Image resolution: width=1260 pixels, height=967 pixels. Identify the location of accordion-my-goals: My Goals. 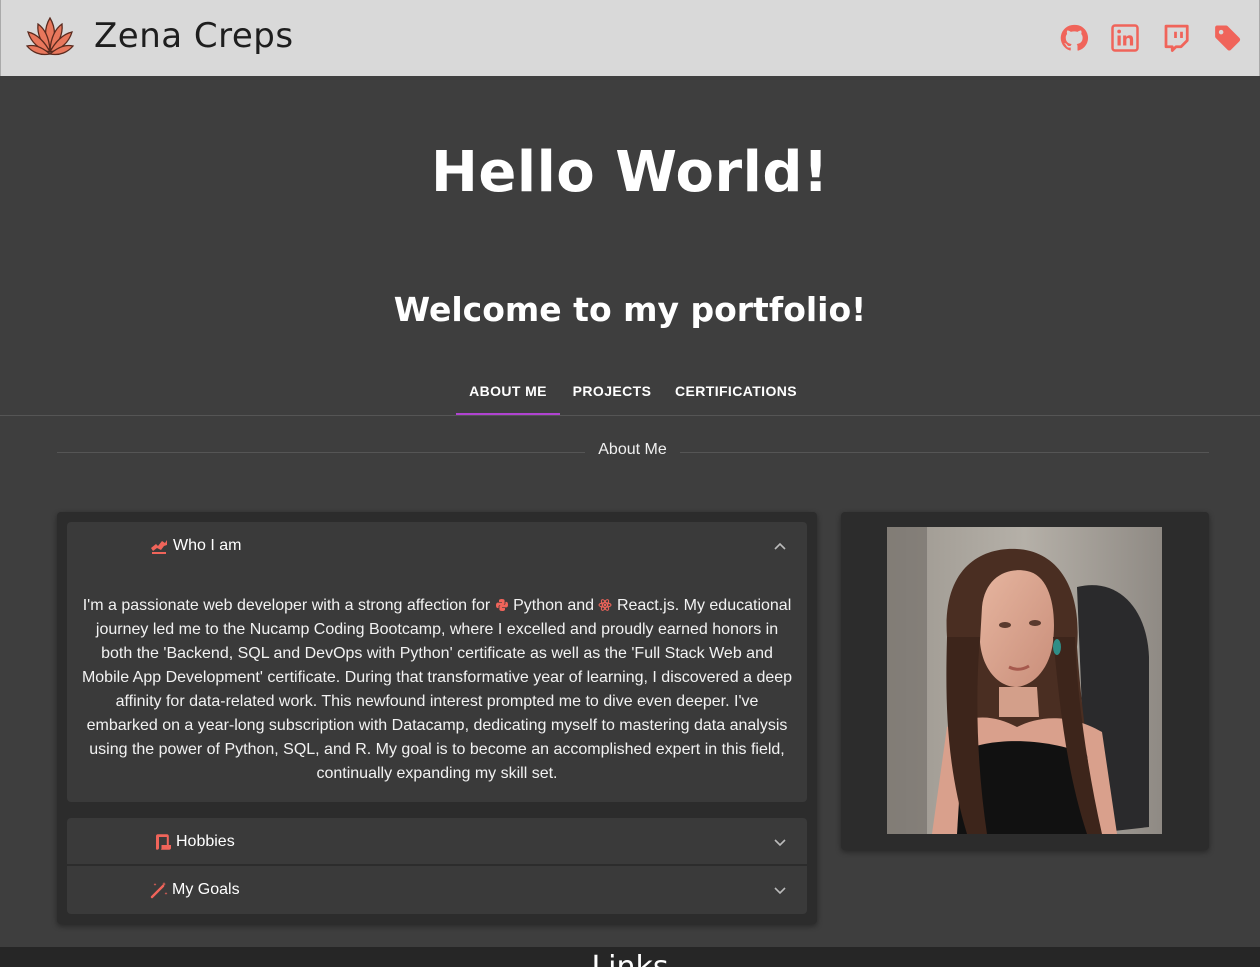
(437, 890).